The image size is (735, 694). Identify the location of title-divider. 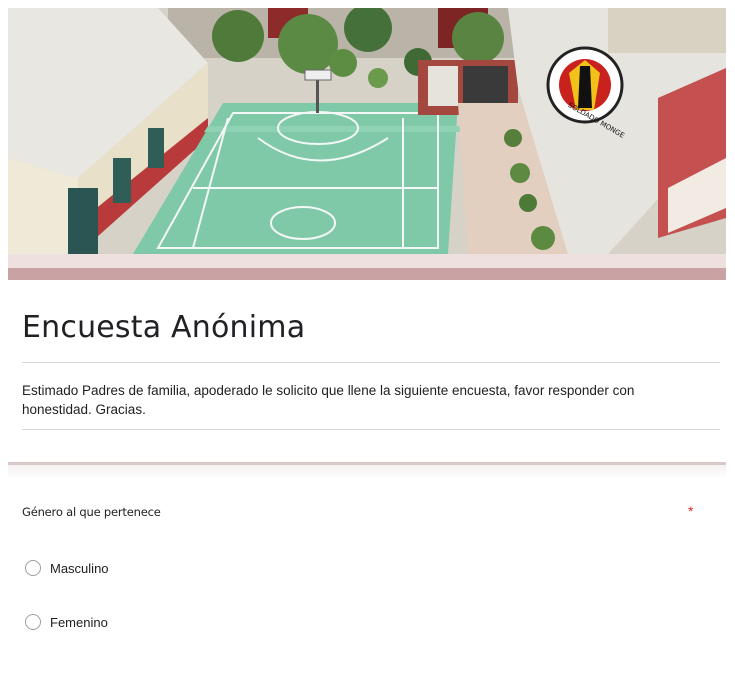
(371, 362).